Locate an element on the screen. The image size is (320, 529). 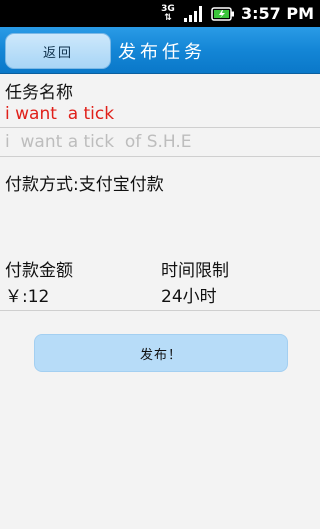
page-title: 发布任务 is located at coordinates (162, 52).